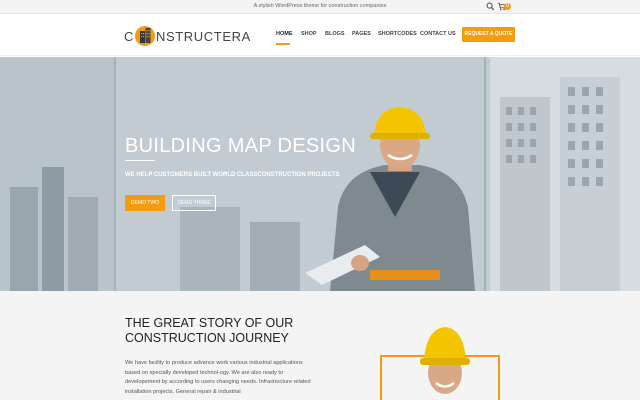  I want to click on search-icon, so click(490, 6).